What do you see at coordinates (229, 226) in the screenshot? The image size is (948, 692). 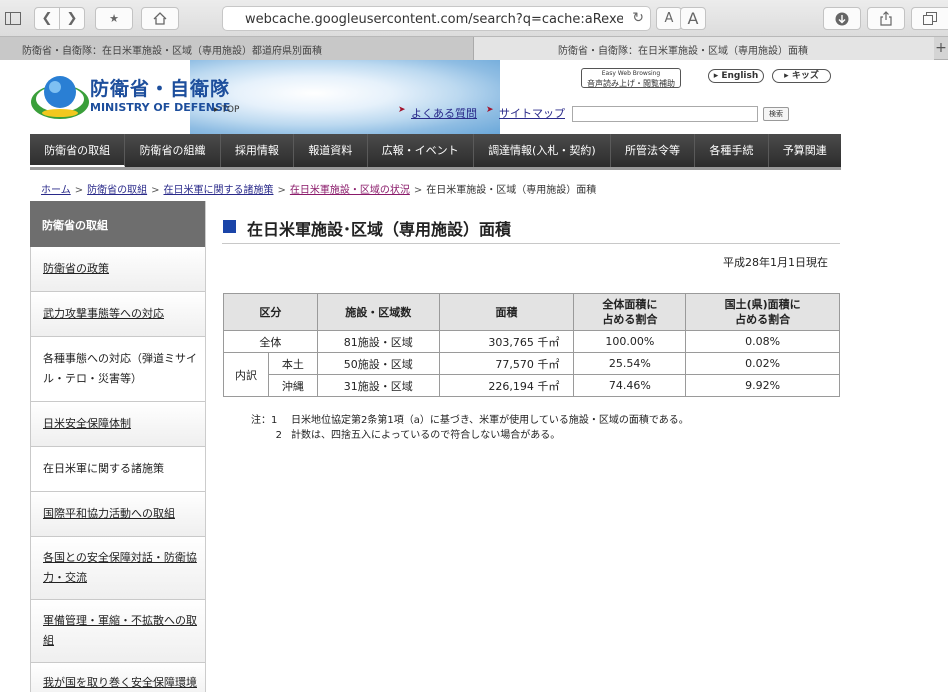 I see `title-bullet-icon` at bounding box center [229, 226].